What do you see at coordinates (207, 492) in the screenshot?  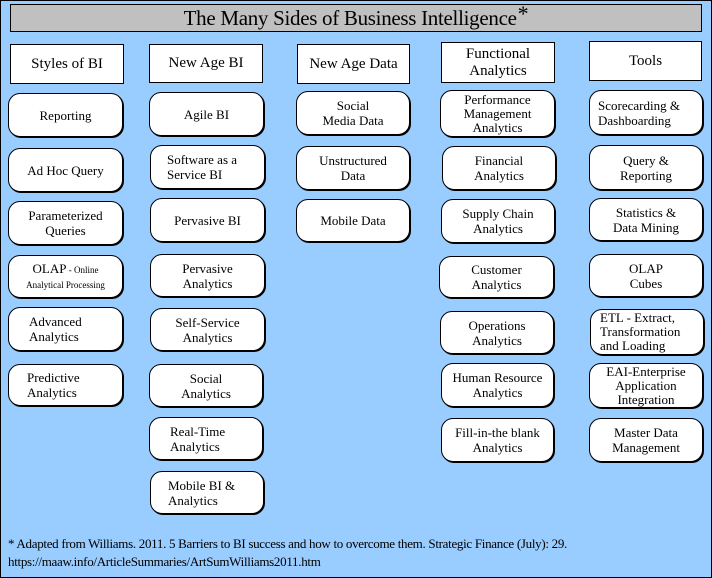 I see `item-mobile-bi-analytics: Mobile BI & Analytics` at bounding box center [207, 492].